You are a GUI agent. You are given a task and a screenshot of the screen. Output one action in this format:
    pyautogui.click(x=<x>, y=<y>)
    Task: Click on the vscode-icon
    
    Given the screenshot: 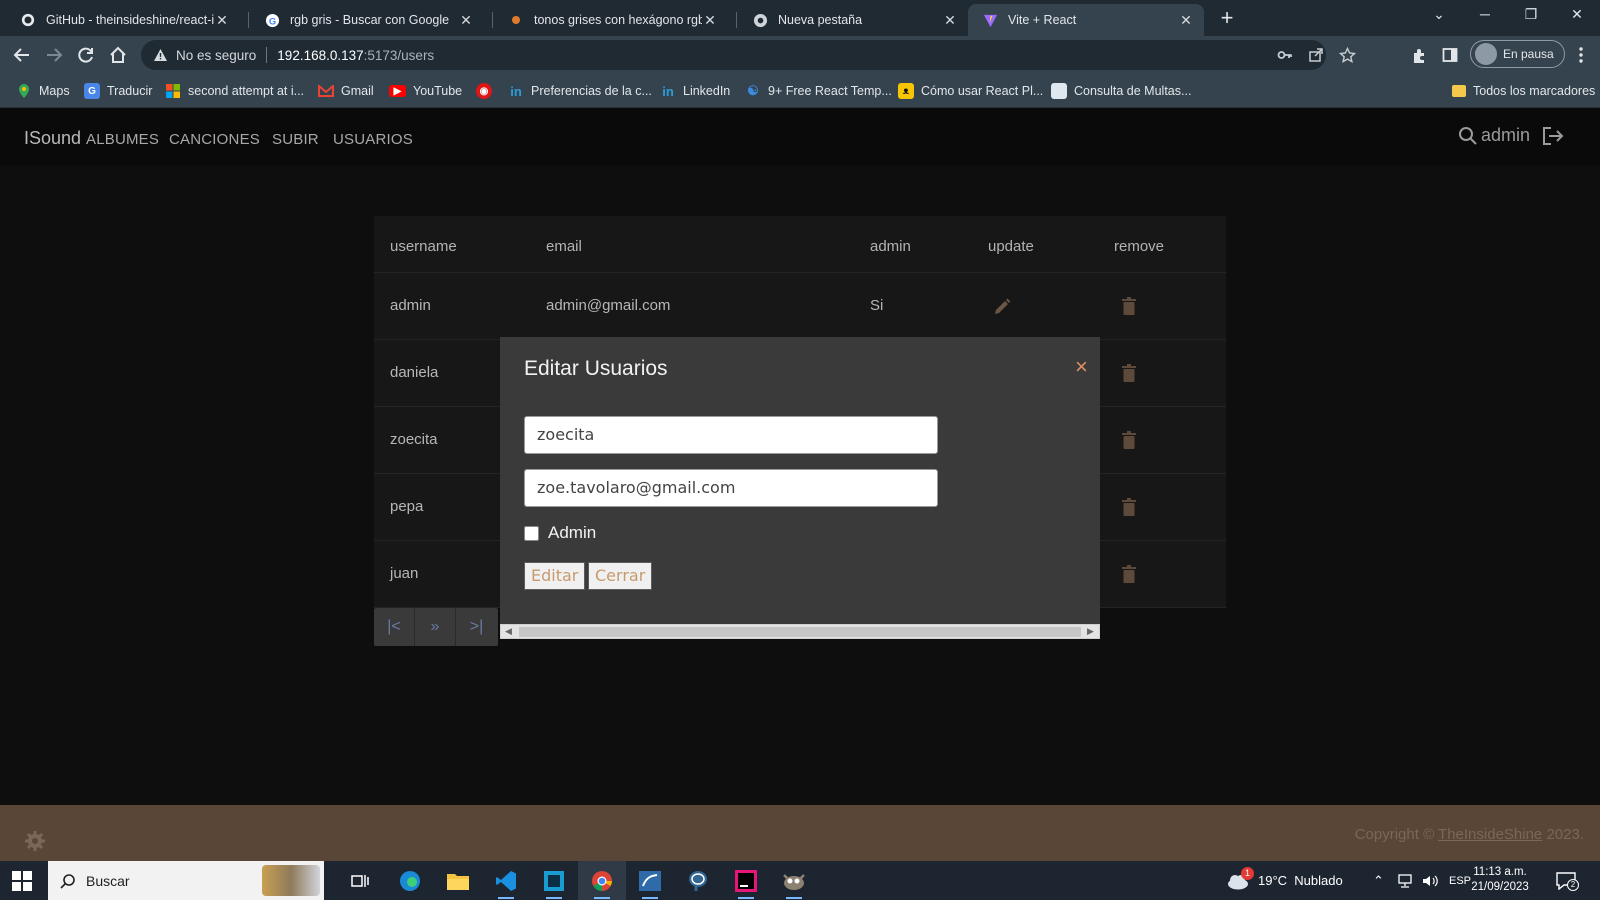 What is the action you would take?
    pyautogui.click(x=506, y=880)
    